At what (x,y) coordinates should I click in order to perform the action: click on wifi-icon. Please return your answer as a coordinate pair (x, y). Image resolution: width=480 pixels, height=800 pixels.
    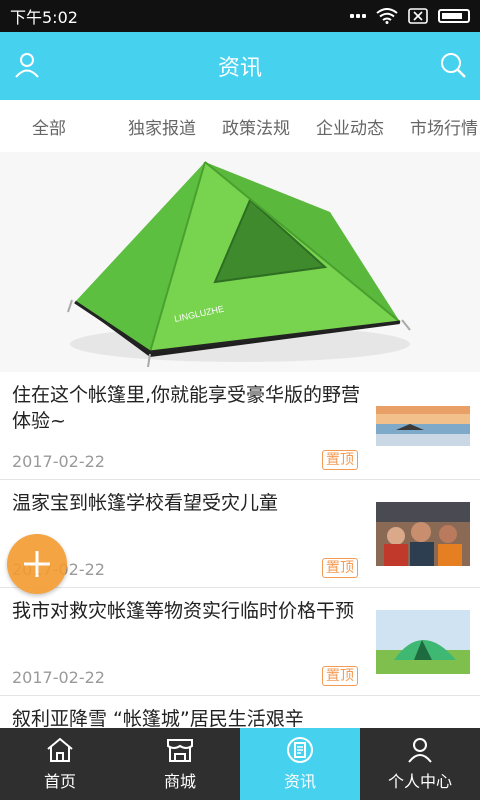
    Looking at the image, I should click on (387, 16).